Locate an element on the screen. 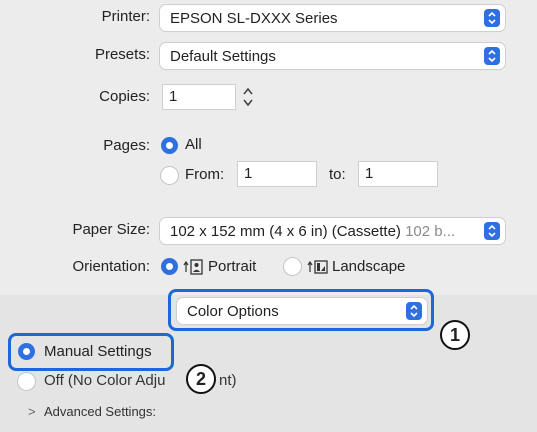  orientation-portrait-label: Portrait is located at coordinates (232, 266).